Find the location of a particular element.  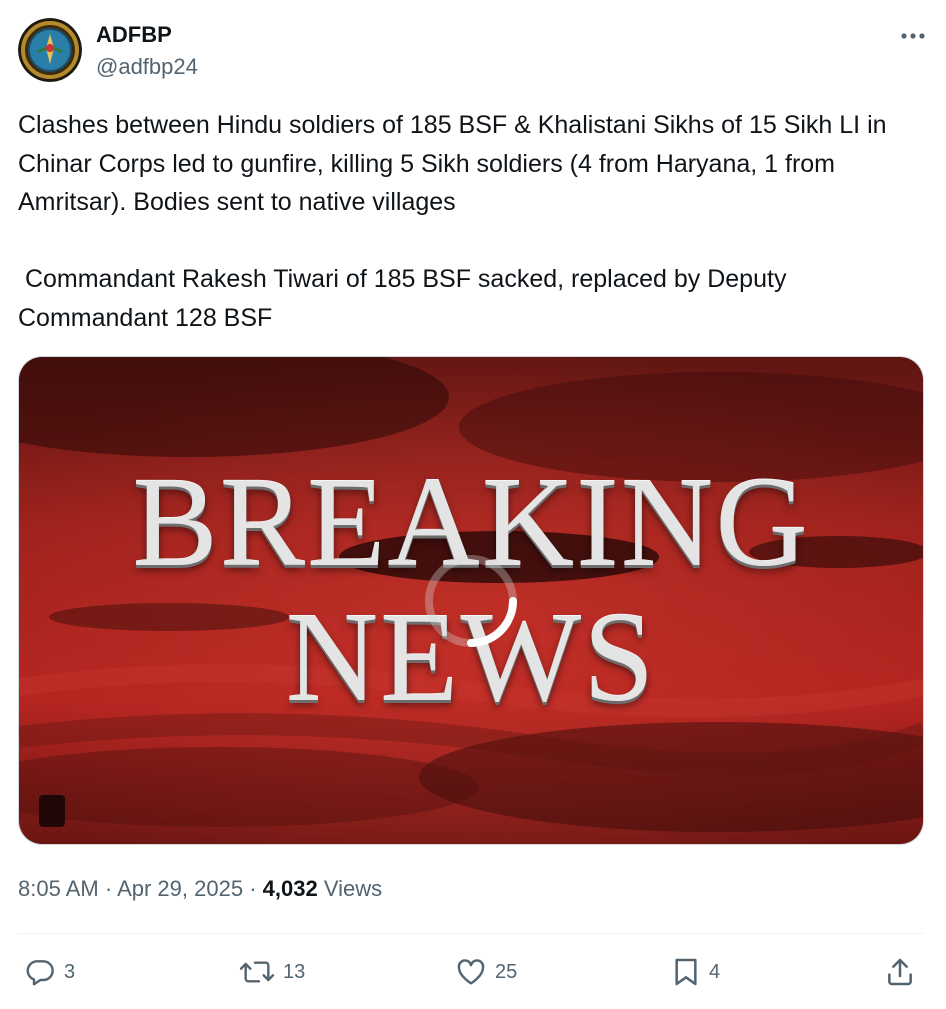

more-options-button is located at coordinates (913, 36).